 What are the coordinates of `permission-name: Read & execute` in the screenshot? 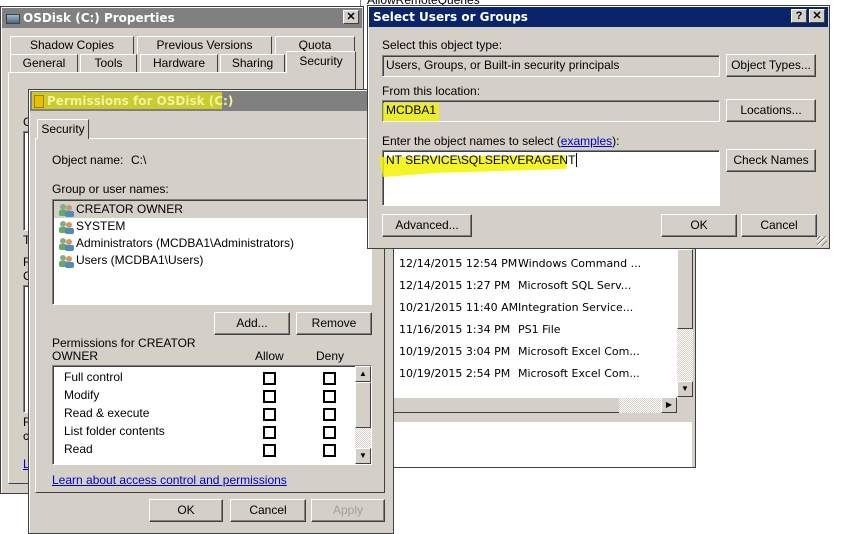 It's located at (107, 413).